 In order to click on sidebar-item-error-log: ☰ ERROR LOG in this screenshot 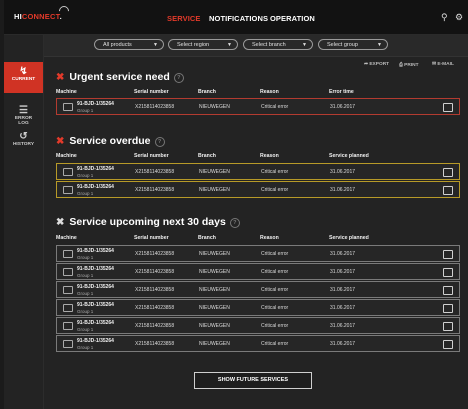, I will do `click(23, 115)`.